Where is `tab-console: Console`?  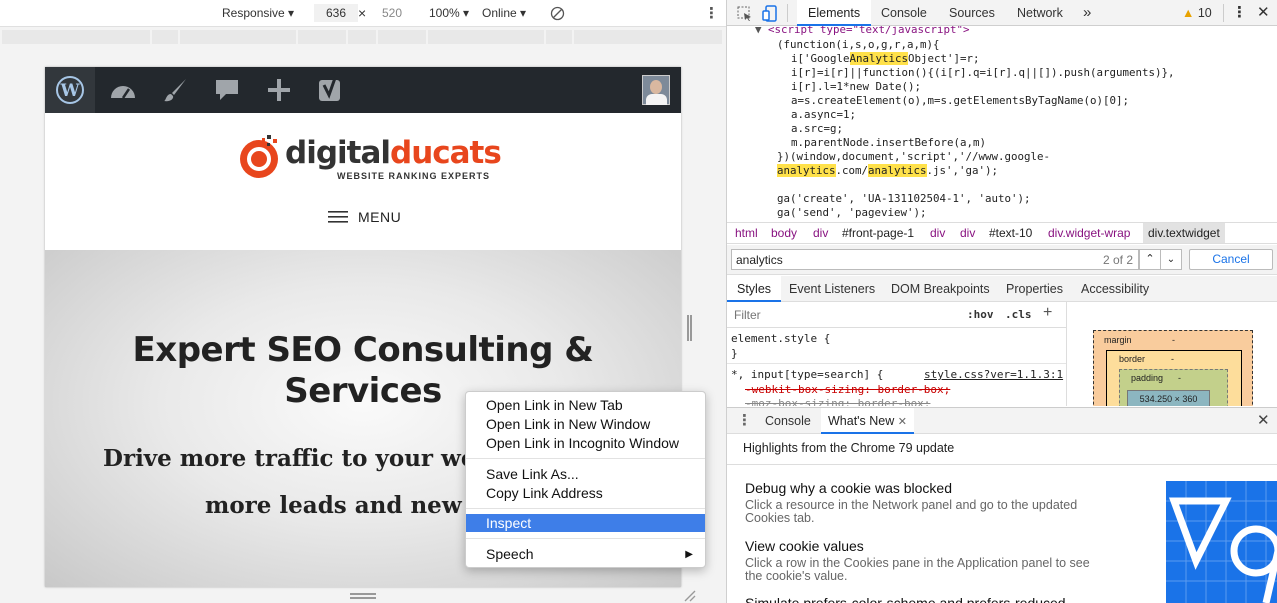
tab-console: Console is located at coordinates (904, 13).